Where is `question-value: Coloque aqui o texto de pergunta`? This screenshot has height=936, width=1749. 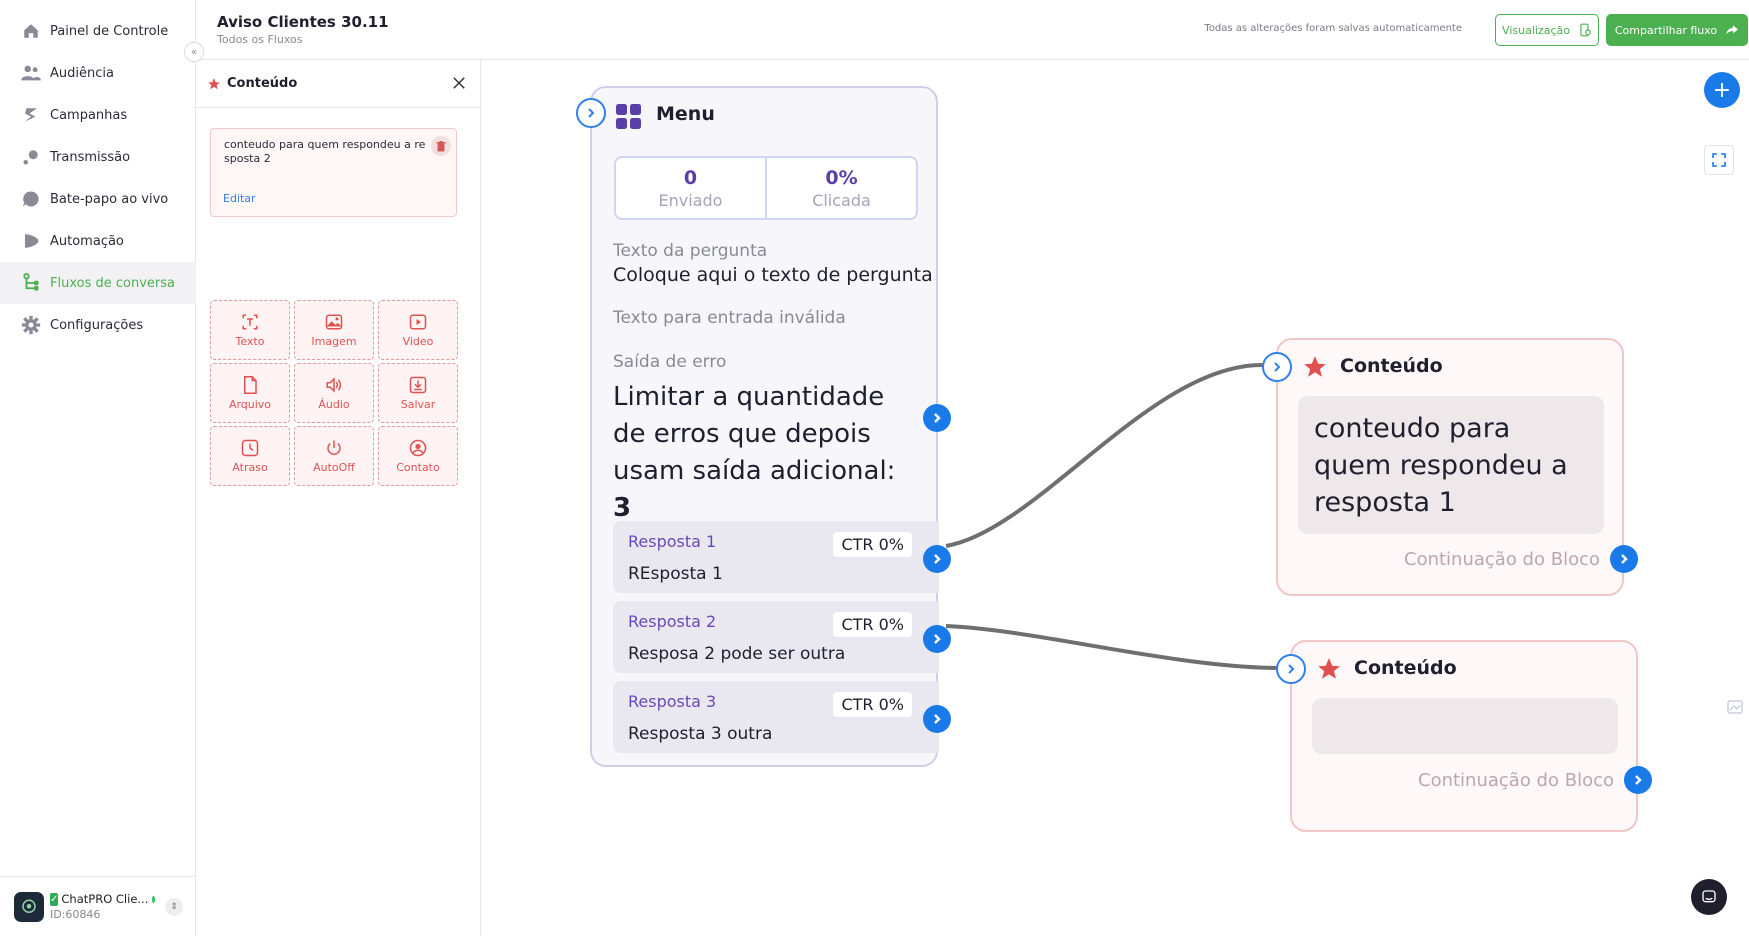
question-value: Coloque aqui o texto de pergunta is located at coordinates (773, 275).